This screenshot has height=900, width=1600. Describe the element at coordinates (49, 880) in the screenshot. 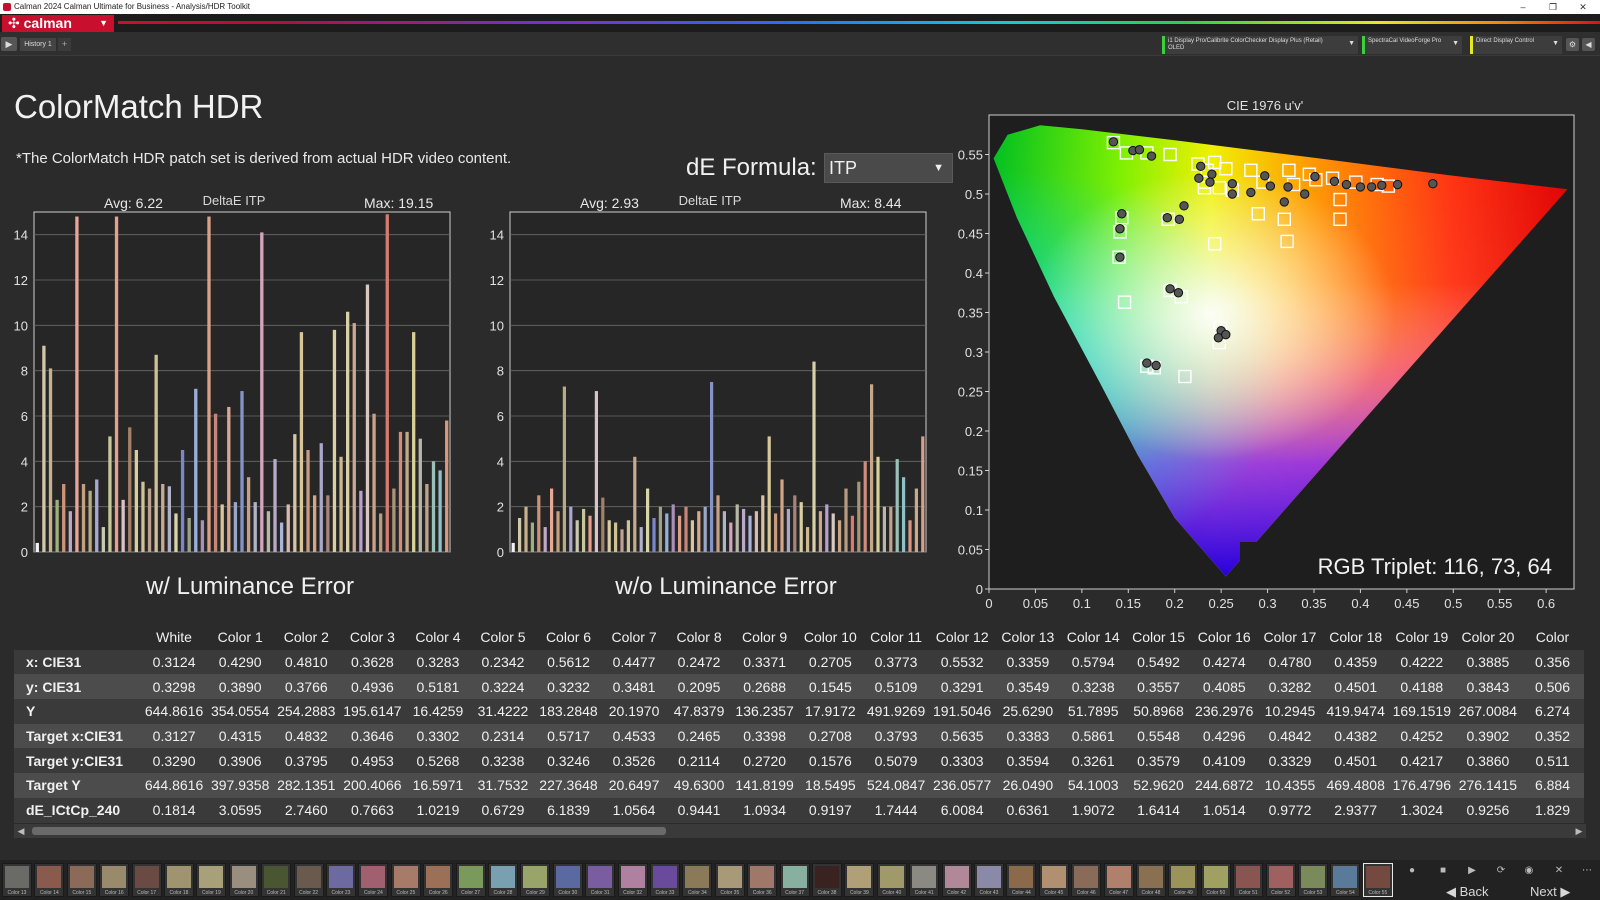

I see `patch-swatch: Color 14` at that location.